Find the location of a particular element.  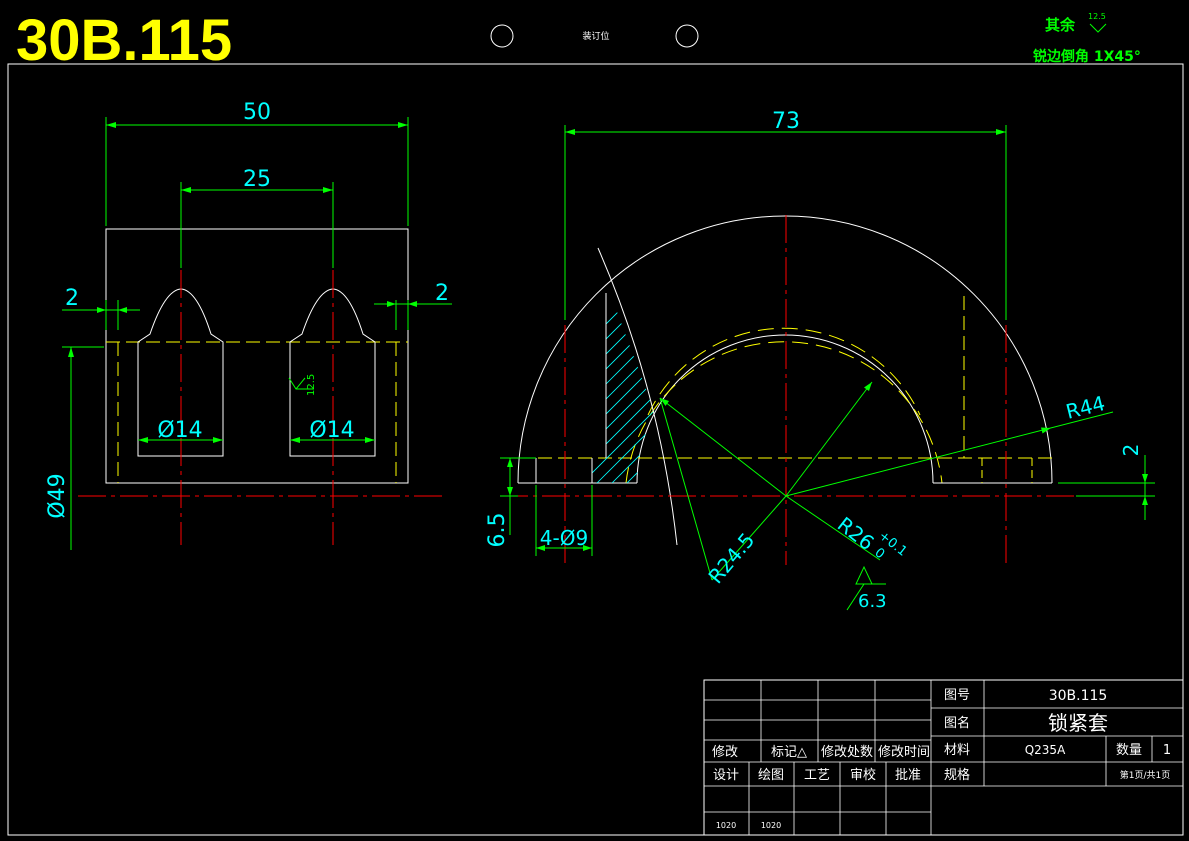

code-label: 图号 is located at coordinates (957, 695).